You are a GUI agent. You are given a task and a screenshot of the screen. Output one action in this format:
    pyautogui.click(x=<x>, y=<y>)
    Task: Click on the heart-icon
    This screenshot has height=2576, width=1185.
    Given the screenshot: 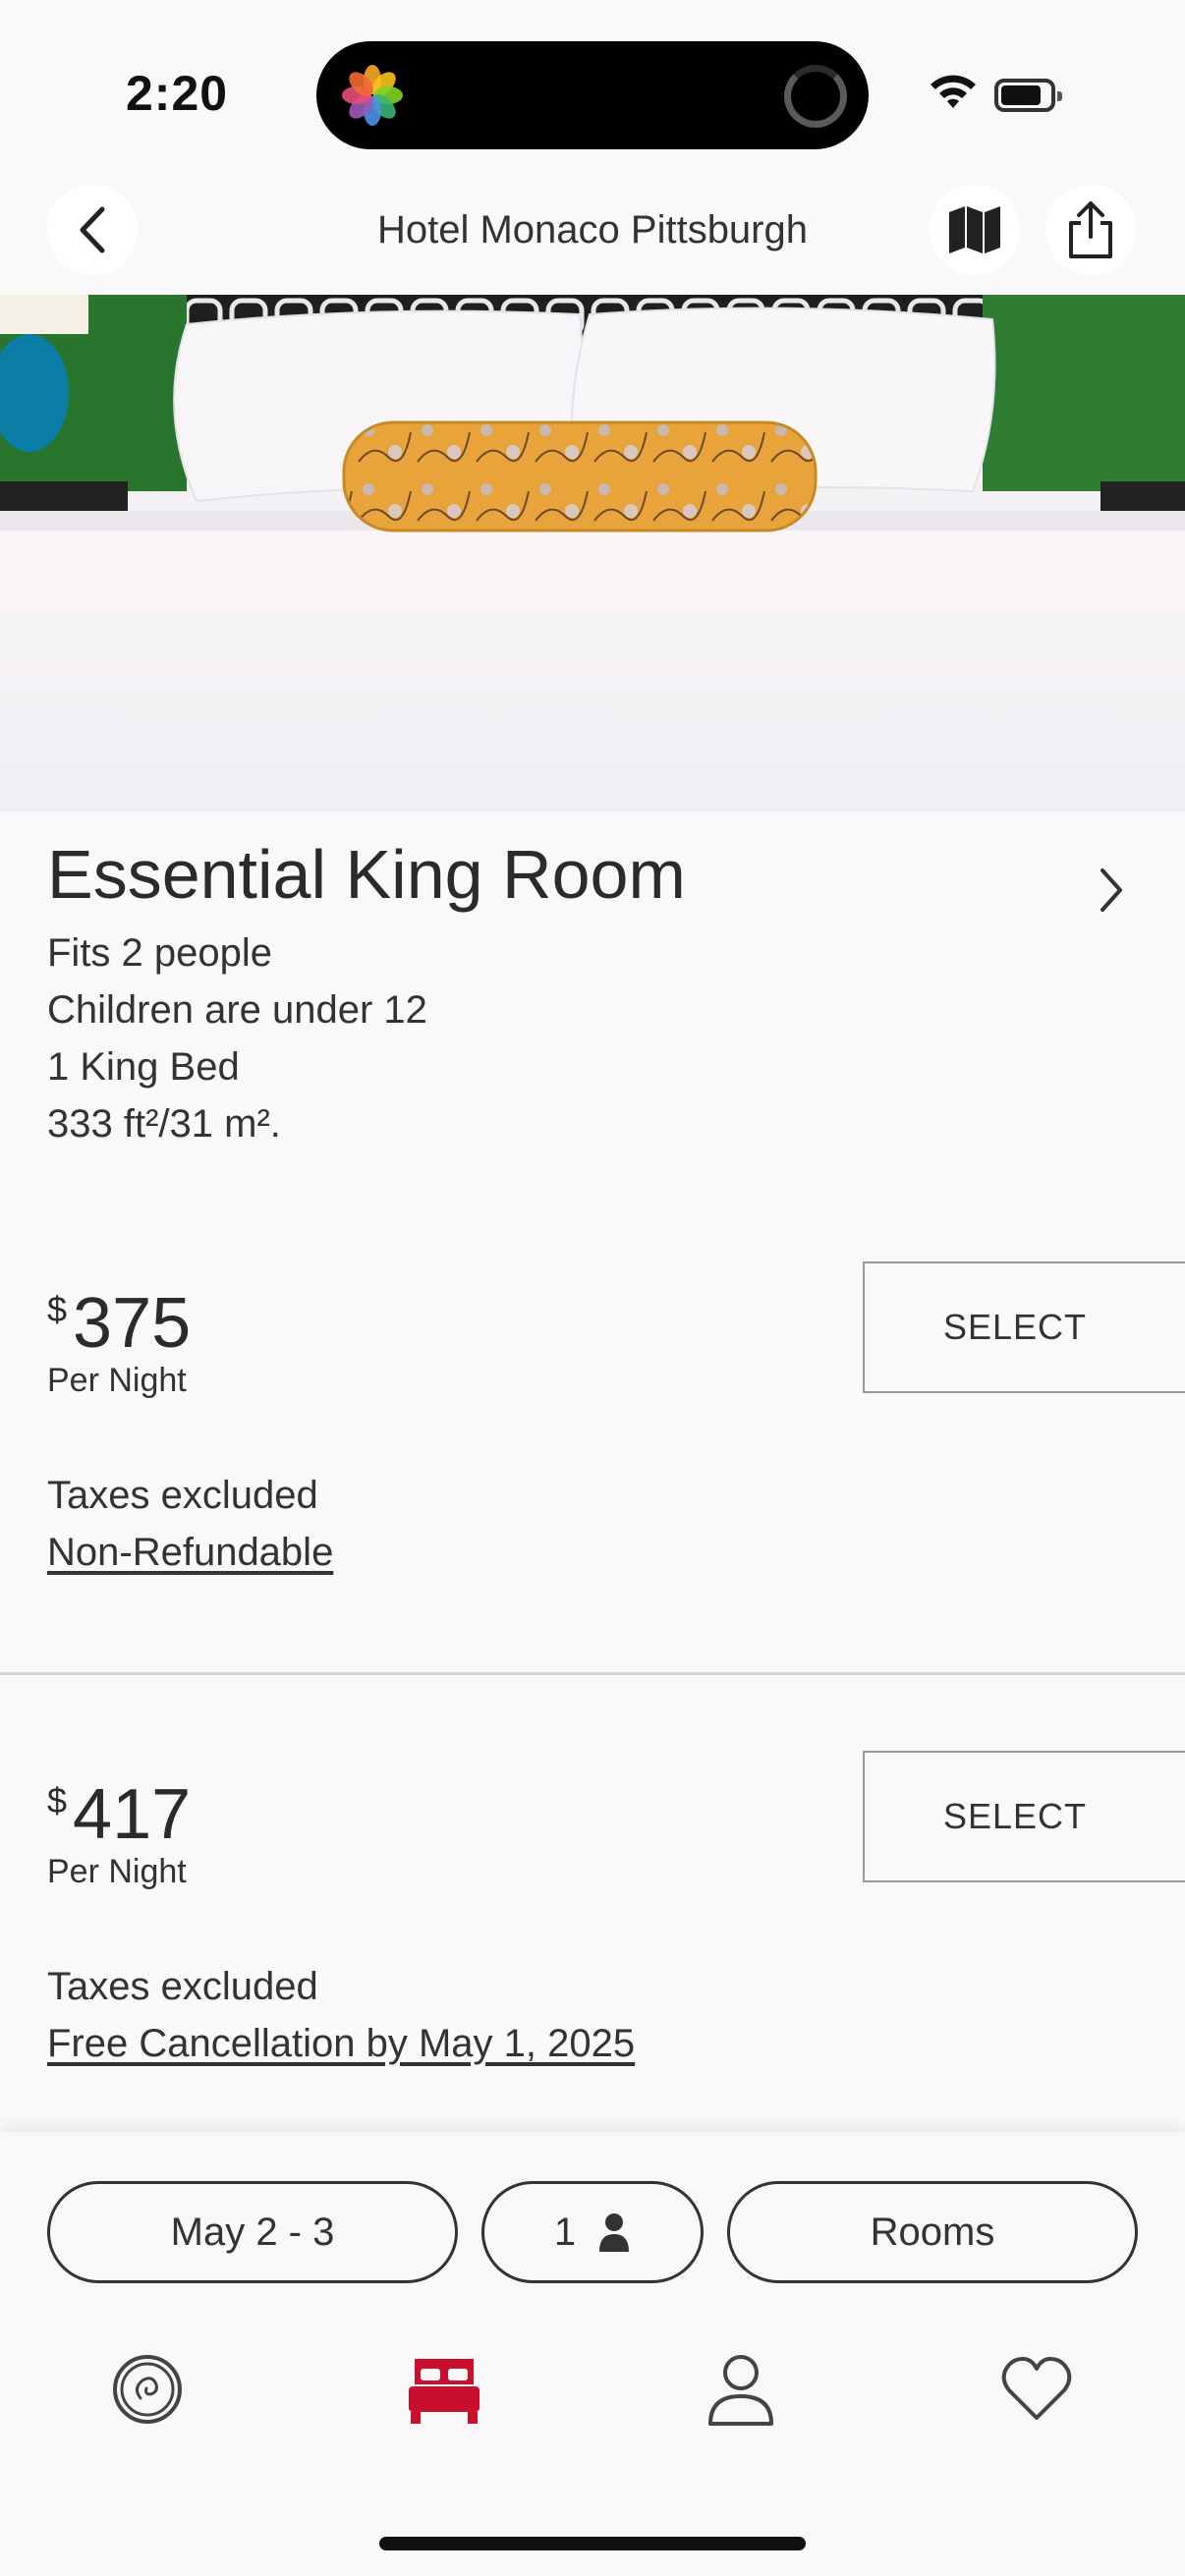 What is the action you would take?
    pyautogui.click(x=1037, y=2388)
    